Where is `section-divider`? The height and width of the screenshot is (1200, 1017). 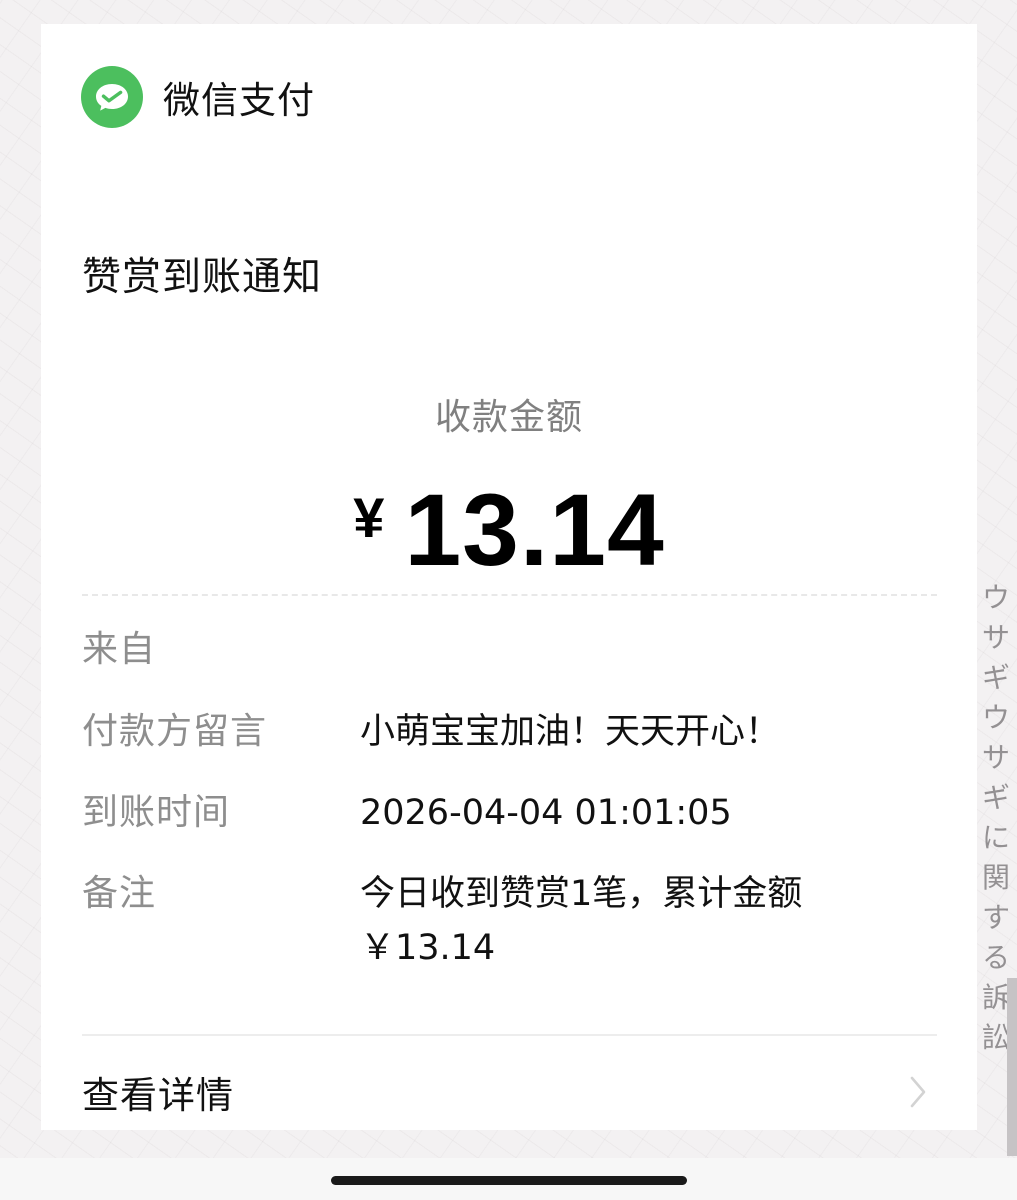
section-divider is located at coordinates (509, 1035).